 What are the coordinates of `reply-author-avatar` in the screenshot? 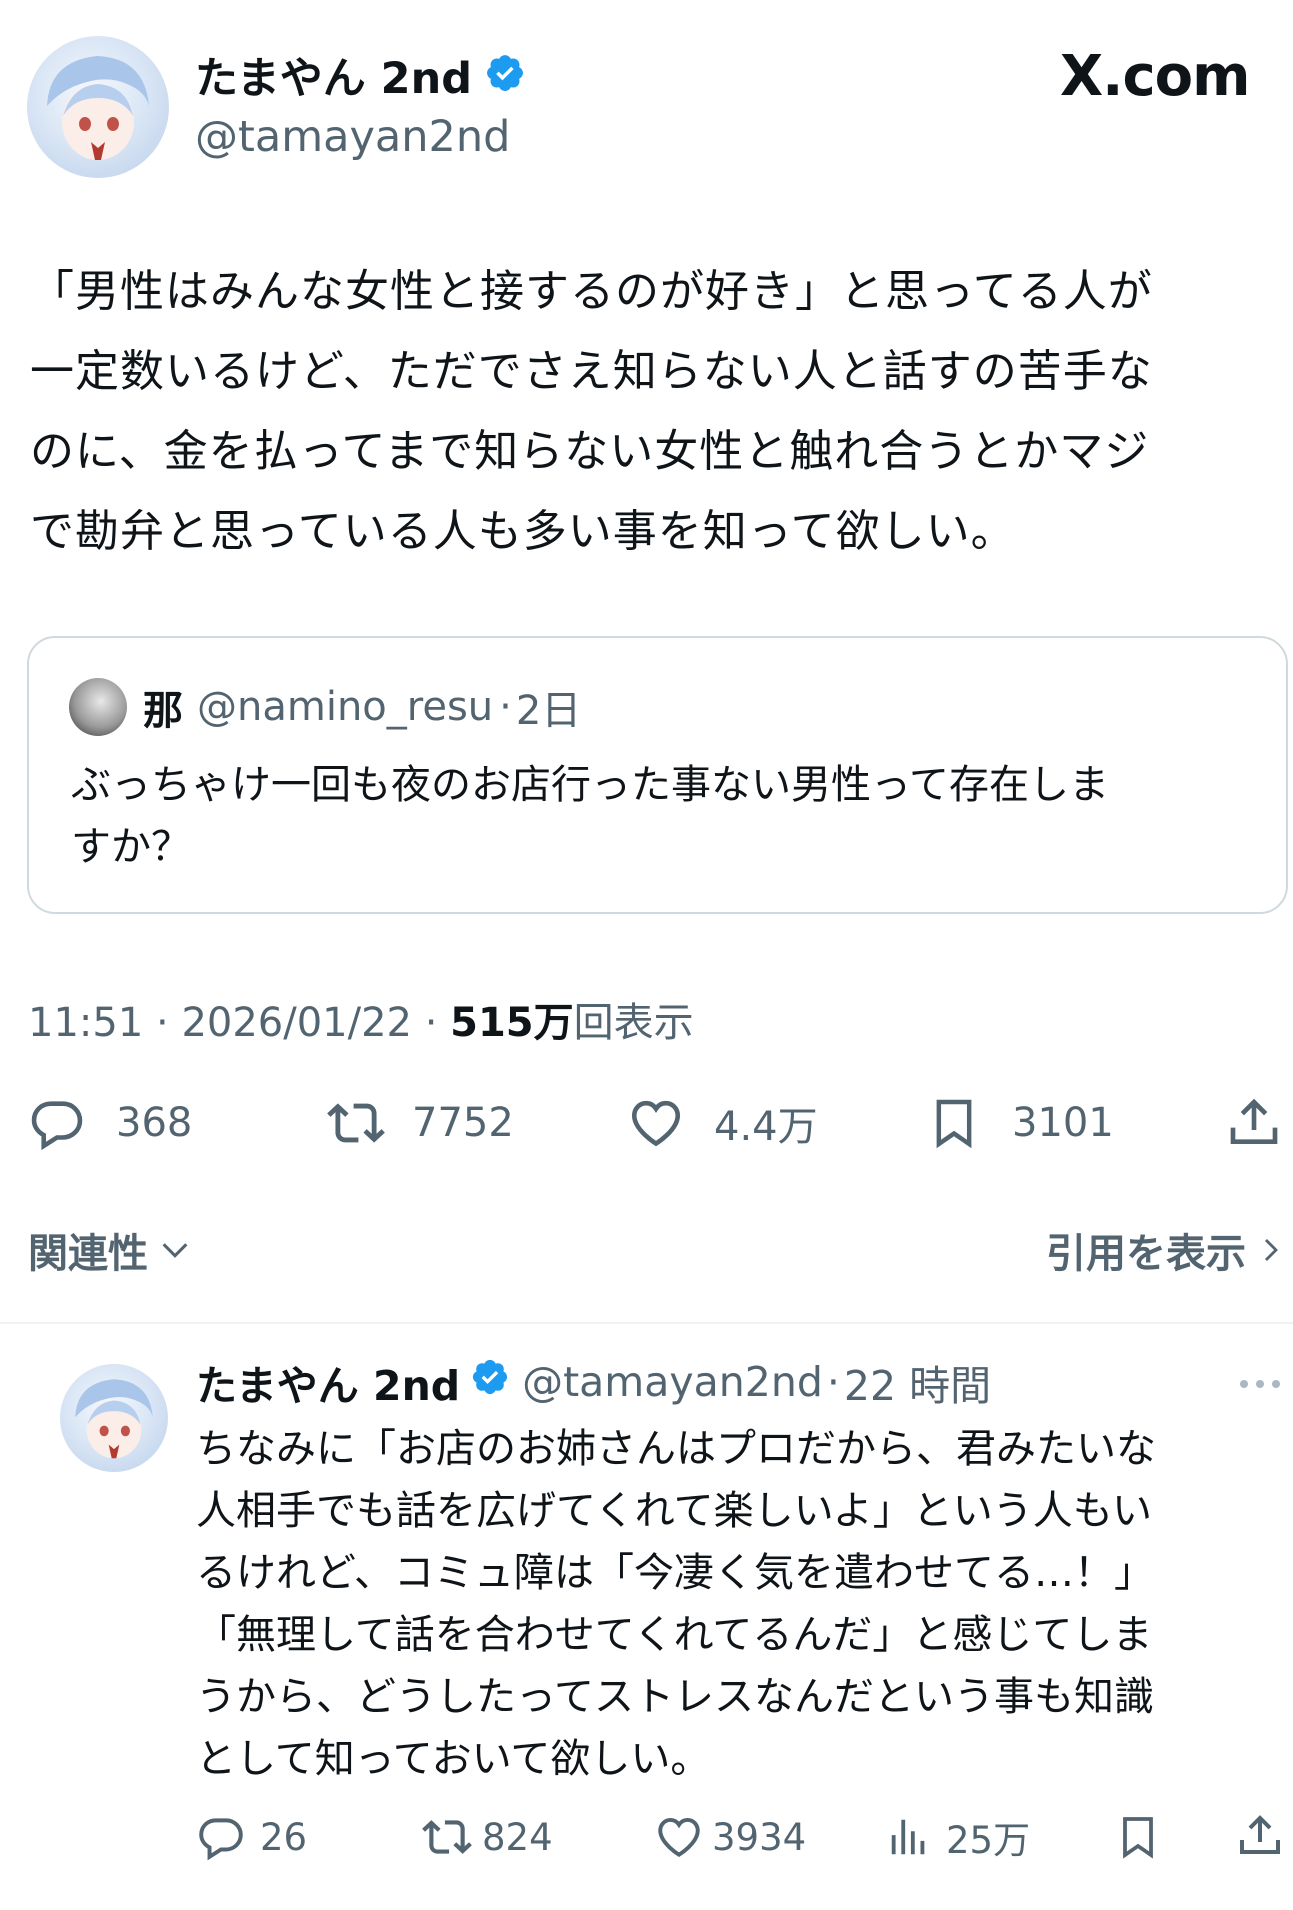 It's located at (114, 1418).